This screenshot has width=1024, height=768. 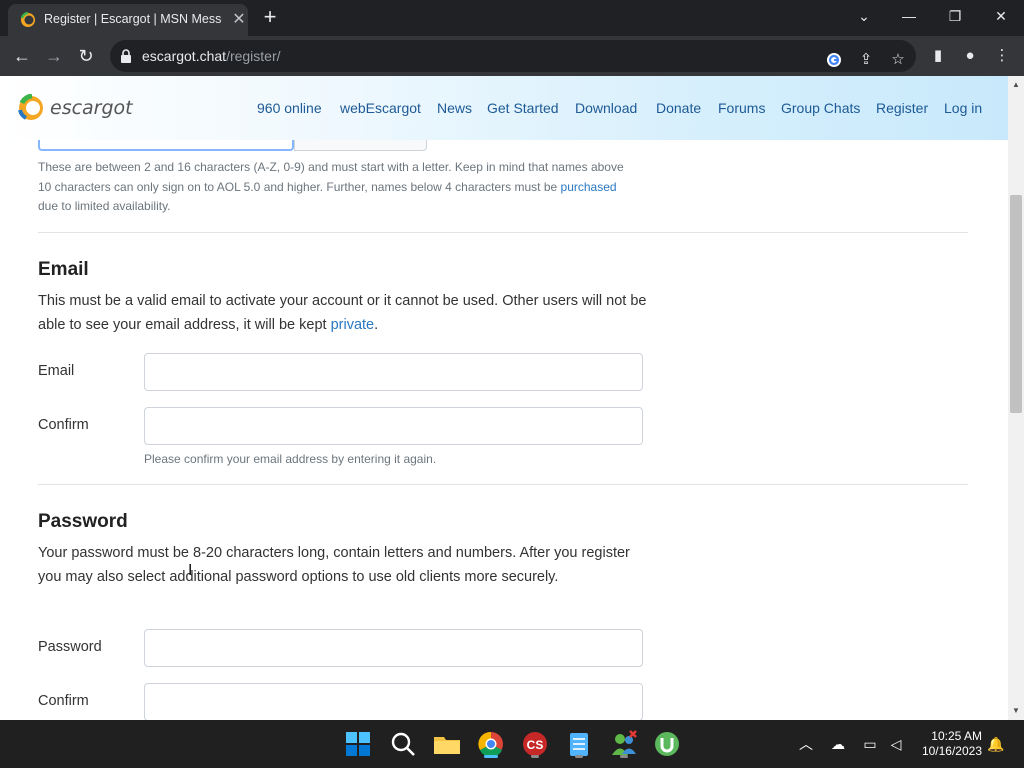 I want to click on show-hidden-icons-icon: ︿, so click(x=806, y=744).